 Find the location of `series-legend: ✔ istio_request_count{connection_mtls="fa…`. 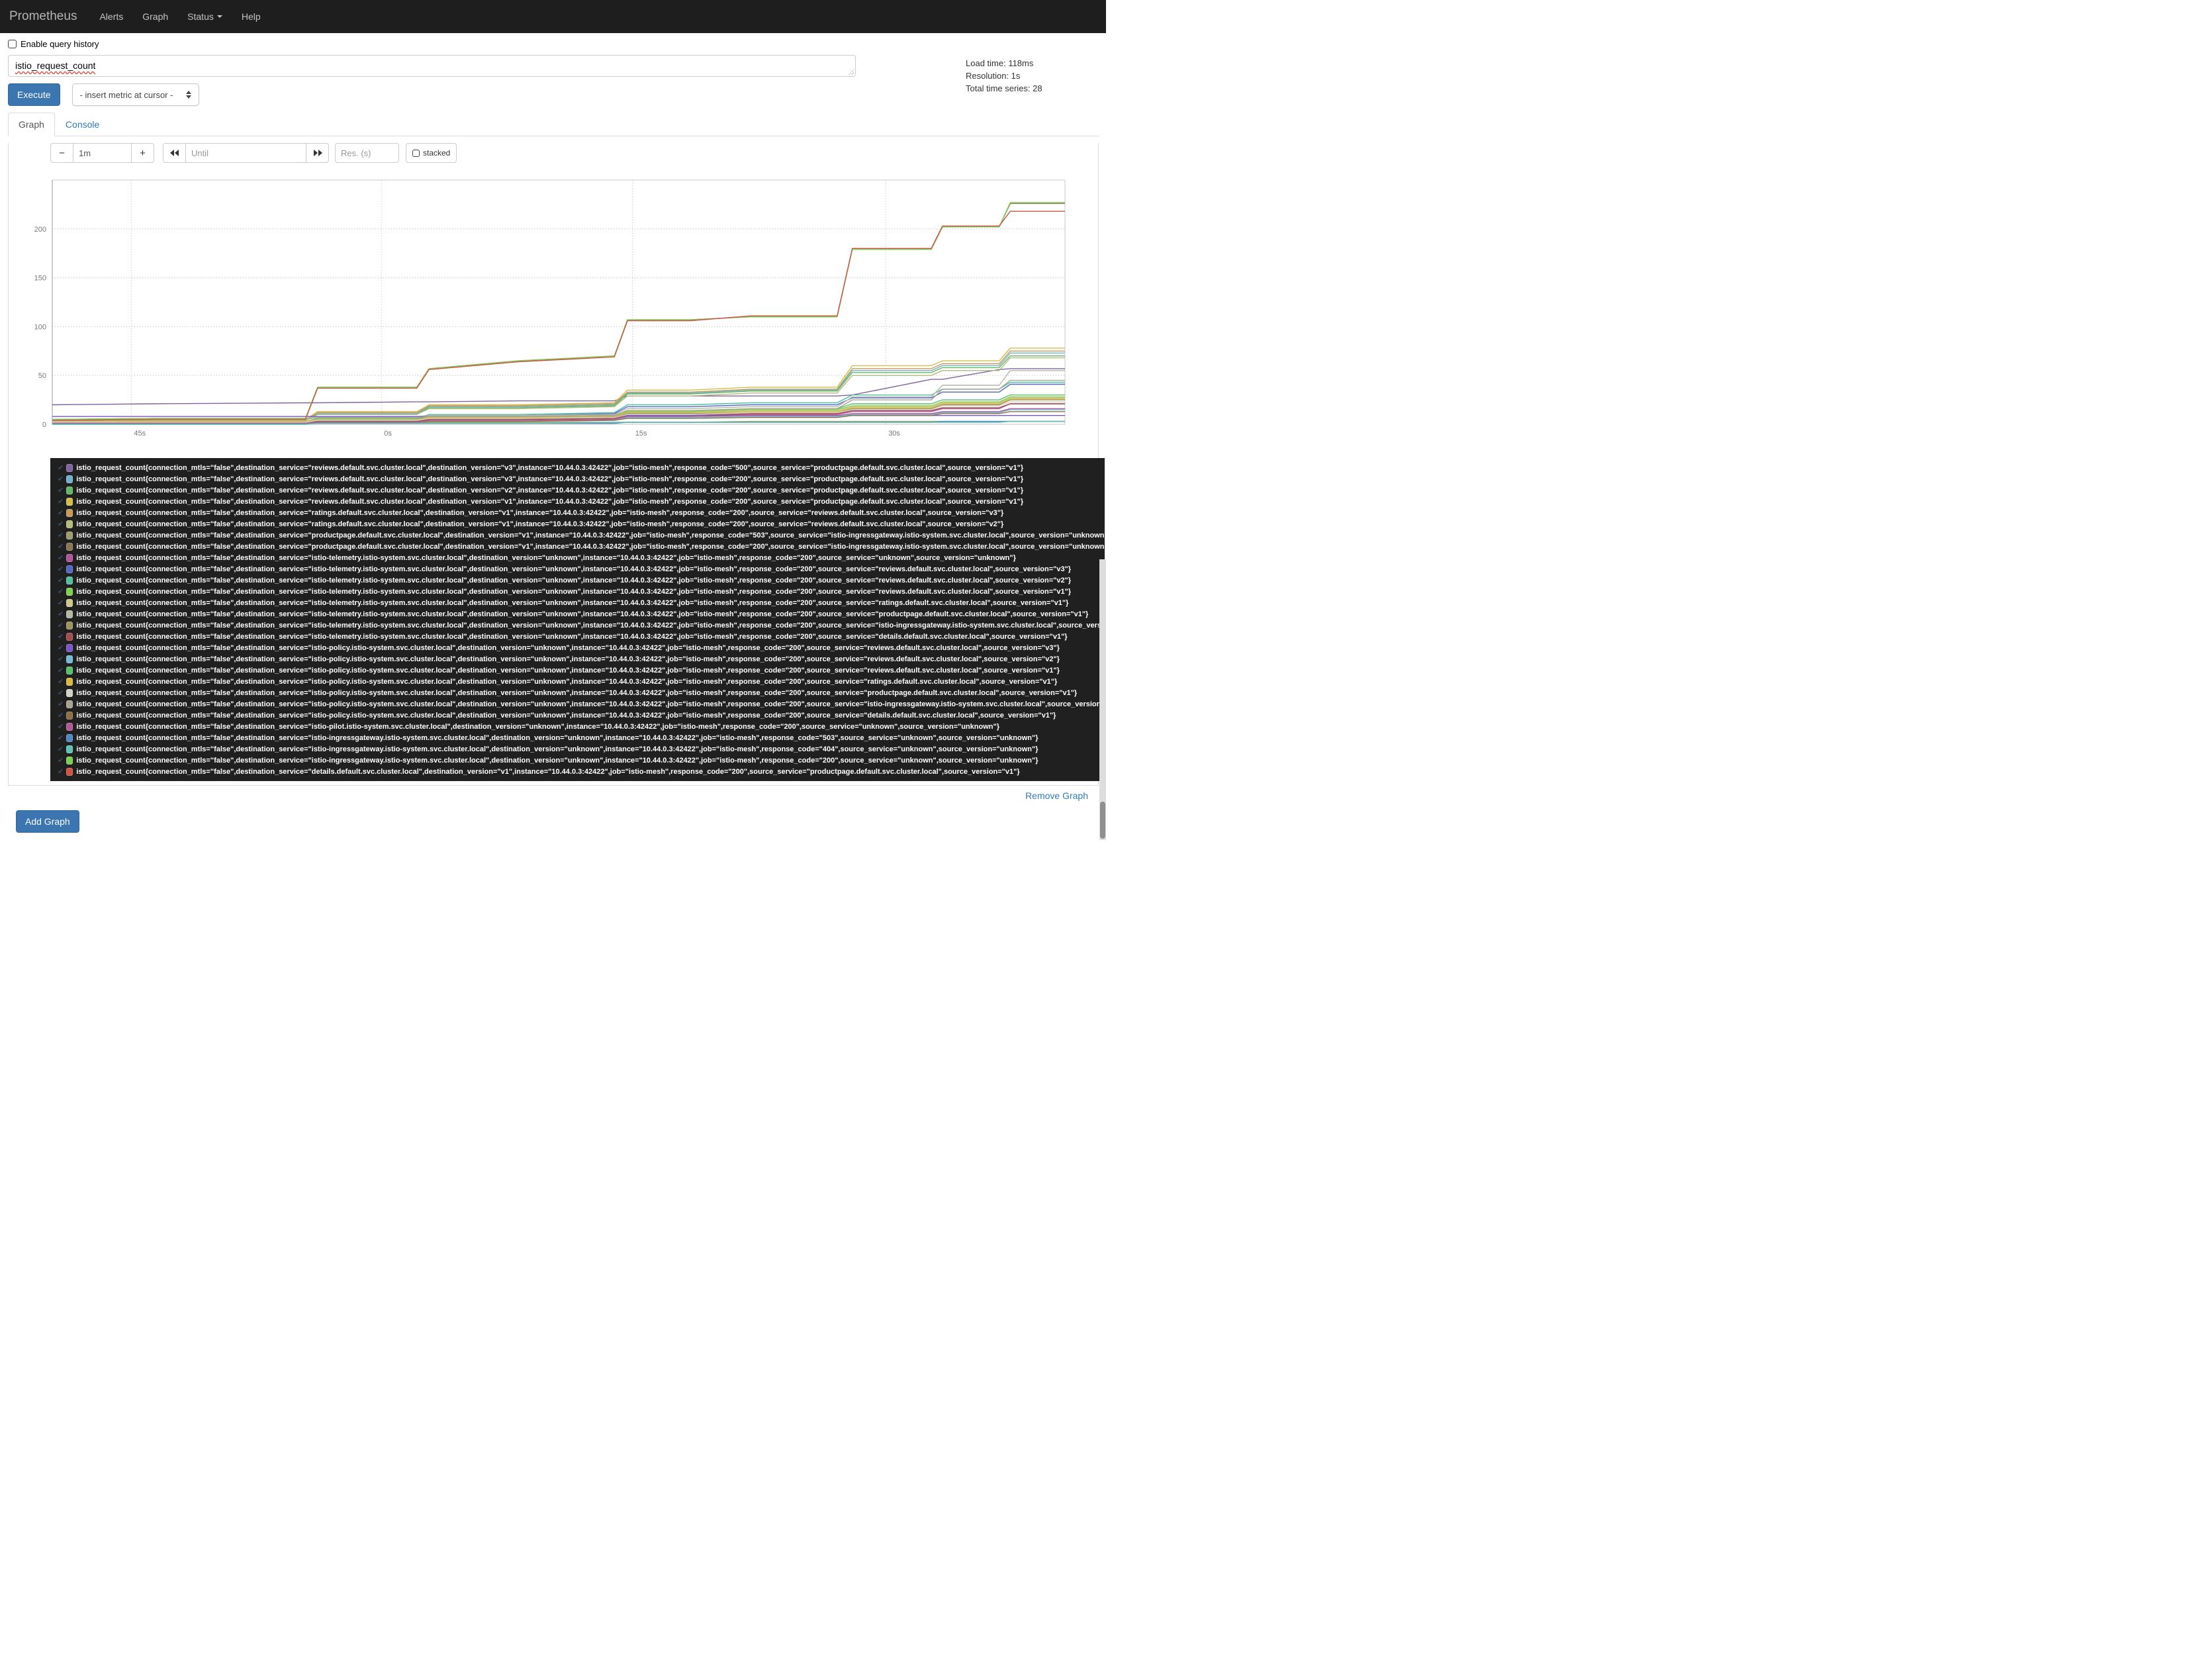

series-legend: ✔ istio_request_count{connection_mtls="fa… is located at coordinates (577, 619).